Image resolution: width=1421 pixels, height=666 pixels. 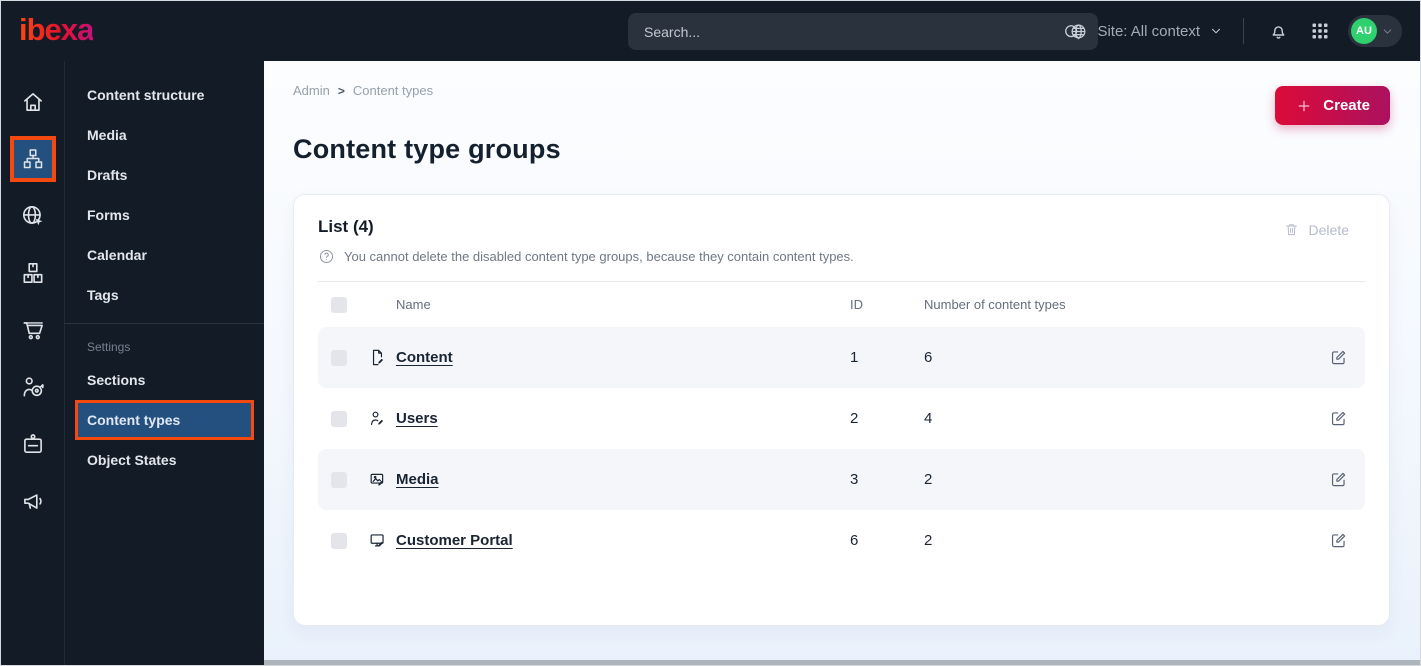 I want to click on site-globe-icon, so click(x=33, y=216).